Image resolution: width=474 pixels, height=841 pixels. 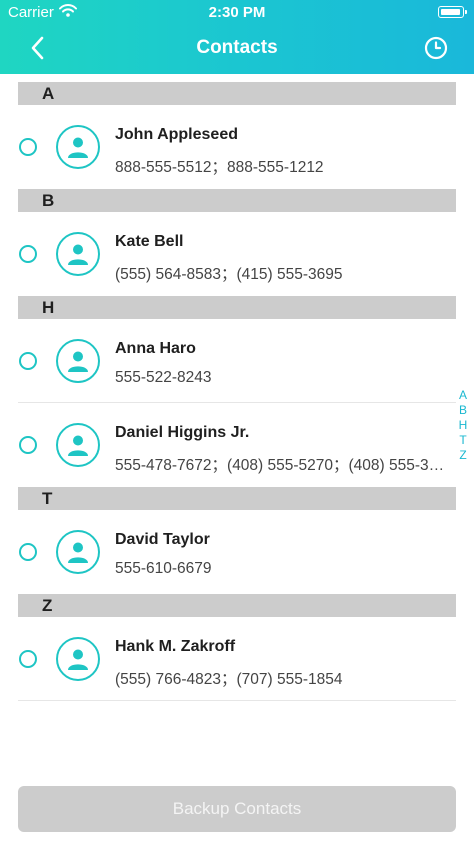 What do you see at coordinates (463, 410) in the screenshot?
I see `index-letter-b: B` at bounding box center [463, 410].